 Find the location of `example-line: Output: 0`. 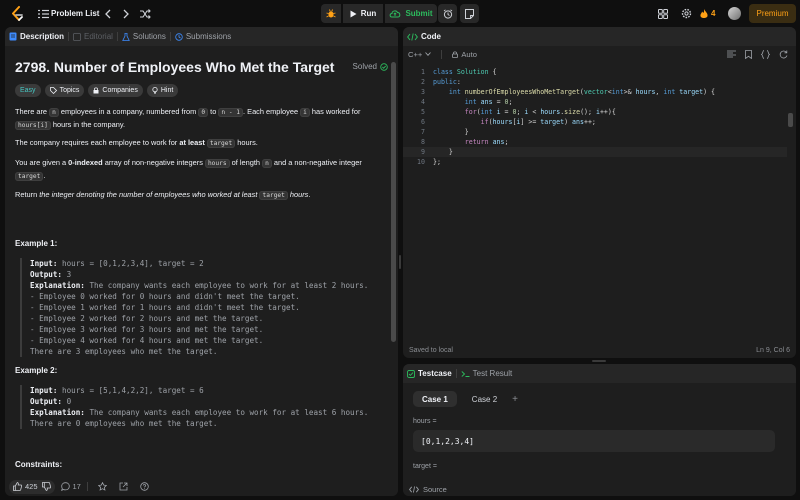

example-line: Output: 0 is located at coordinates (208, 401).